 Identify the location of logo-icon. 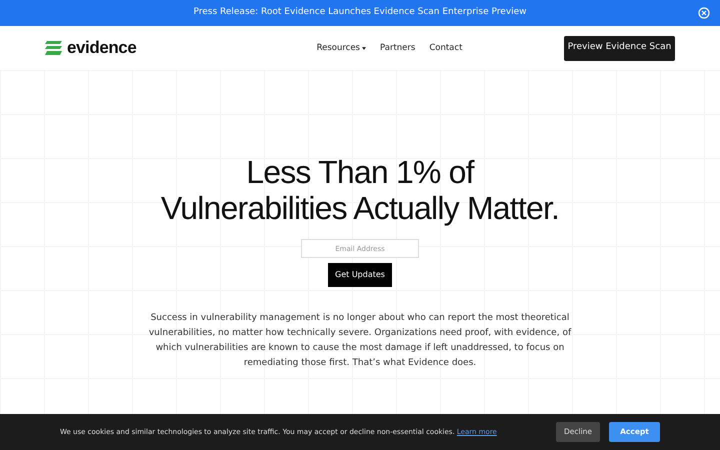
(54, 48).